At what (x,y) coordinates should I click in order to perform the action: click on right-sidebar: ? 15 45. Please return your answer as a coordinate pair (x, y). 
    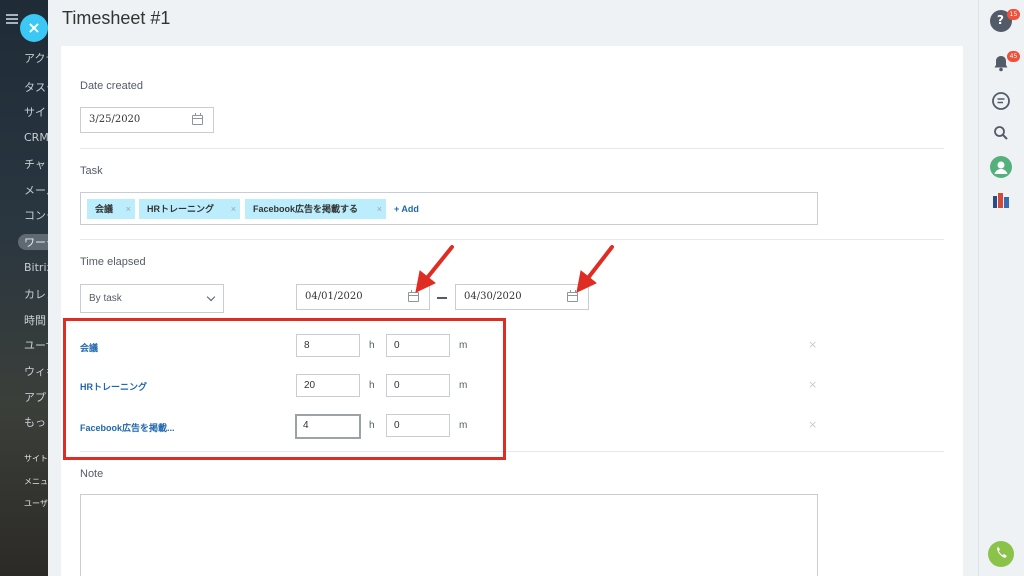
    Looking at the image, I should click on (1001, 288).